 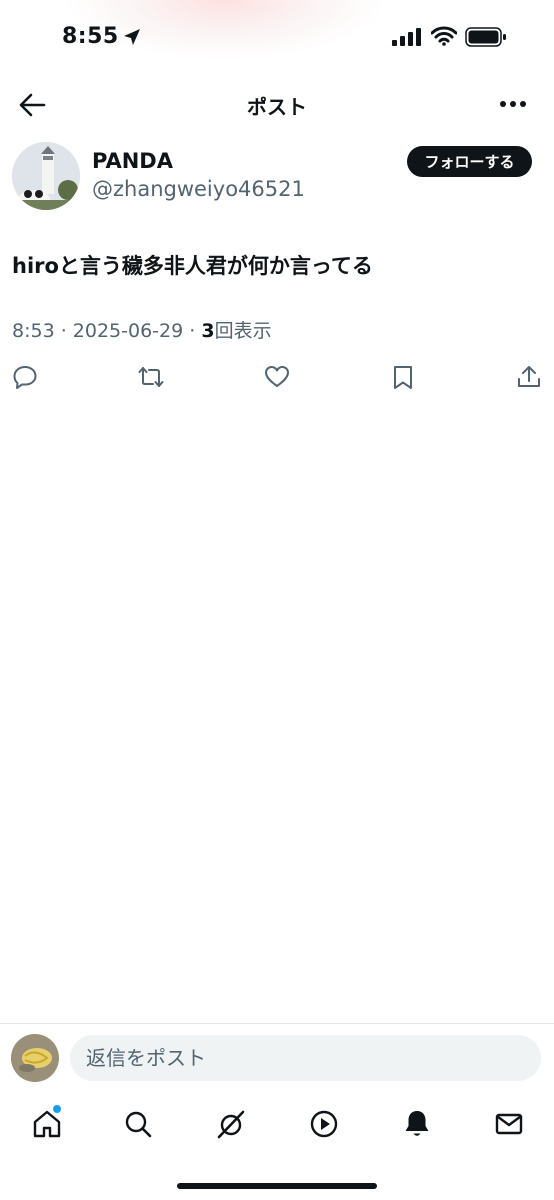 What do you see at coordinates (417, 1124) in the screenshot?
I see `notifications-icon` at bounding box center [417, 1124].